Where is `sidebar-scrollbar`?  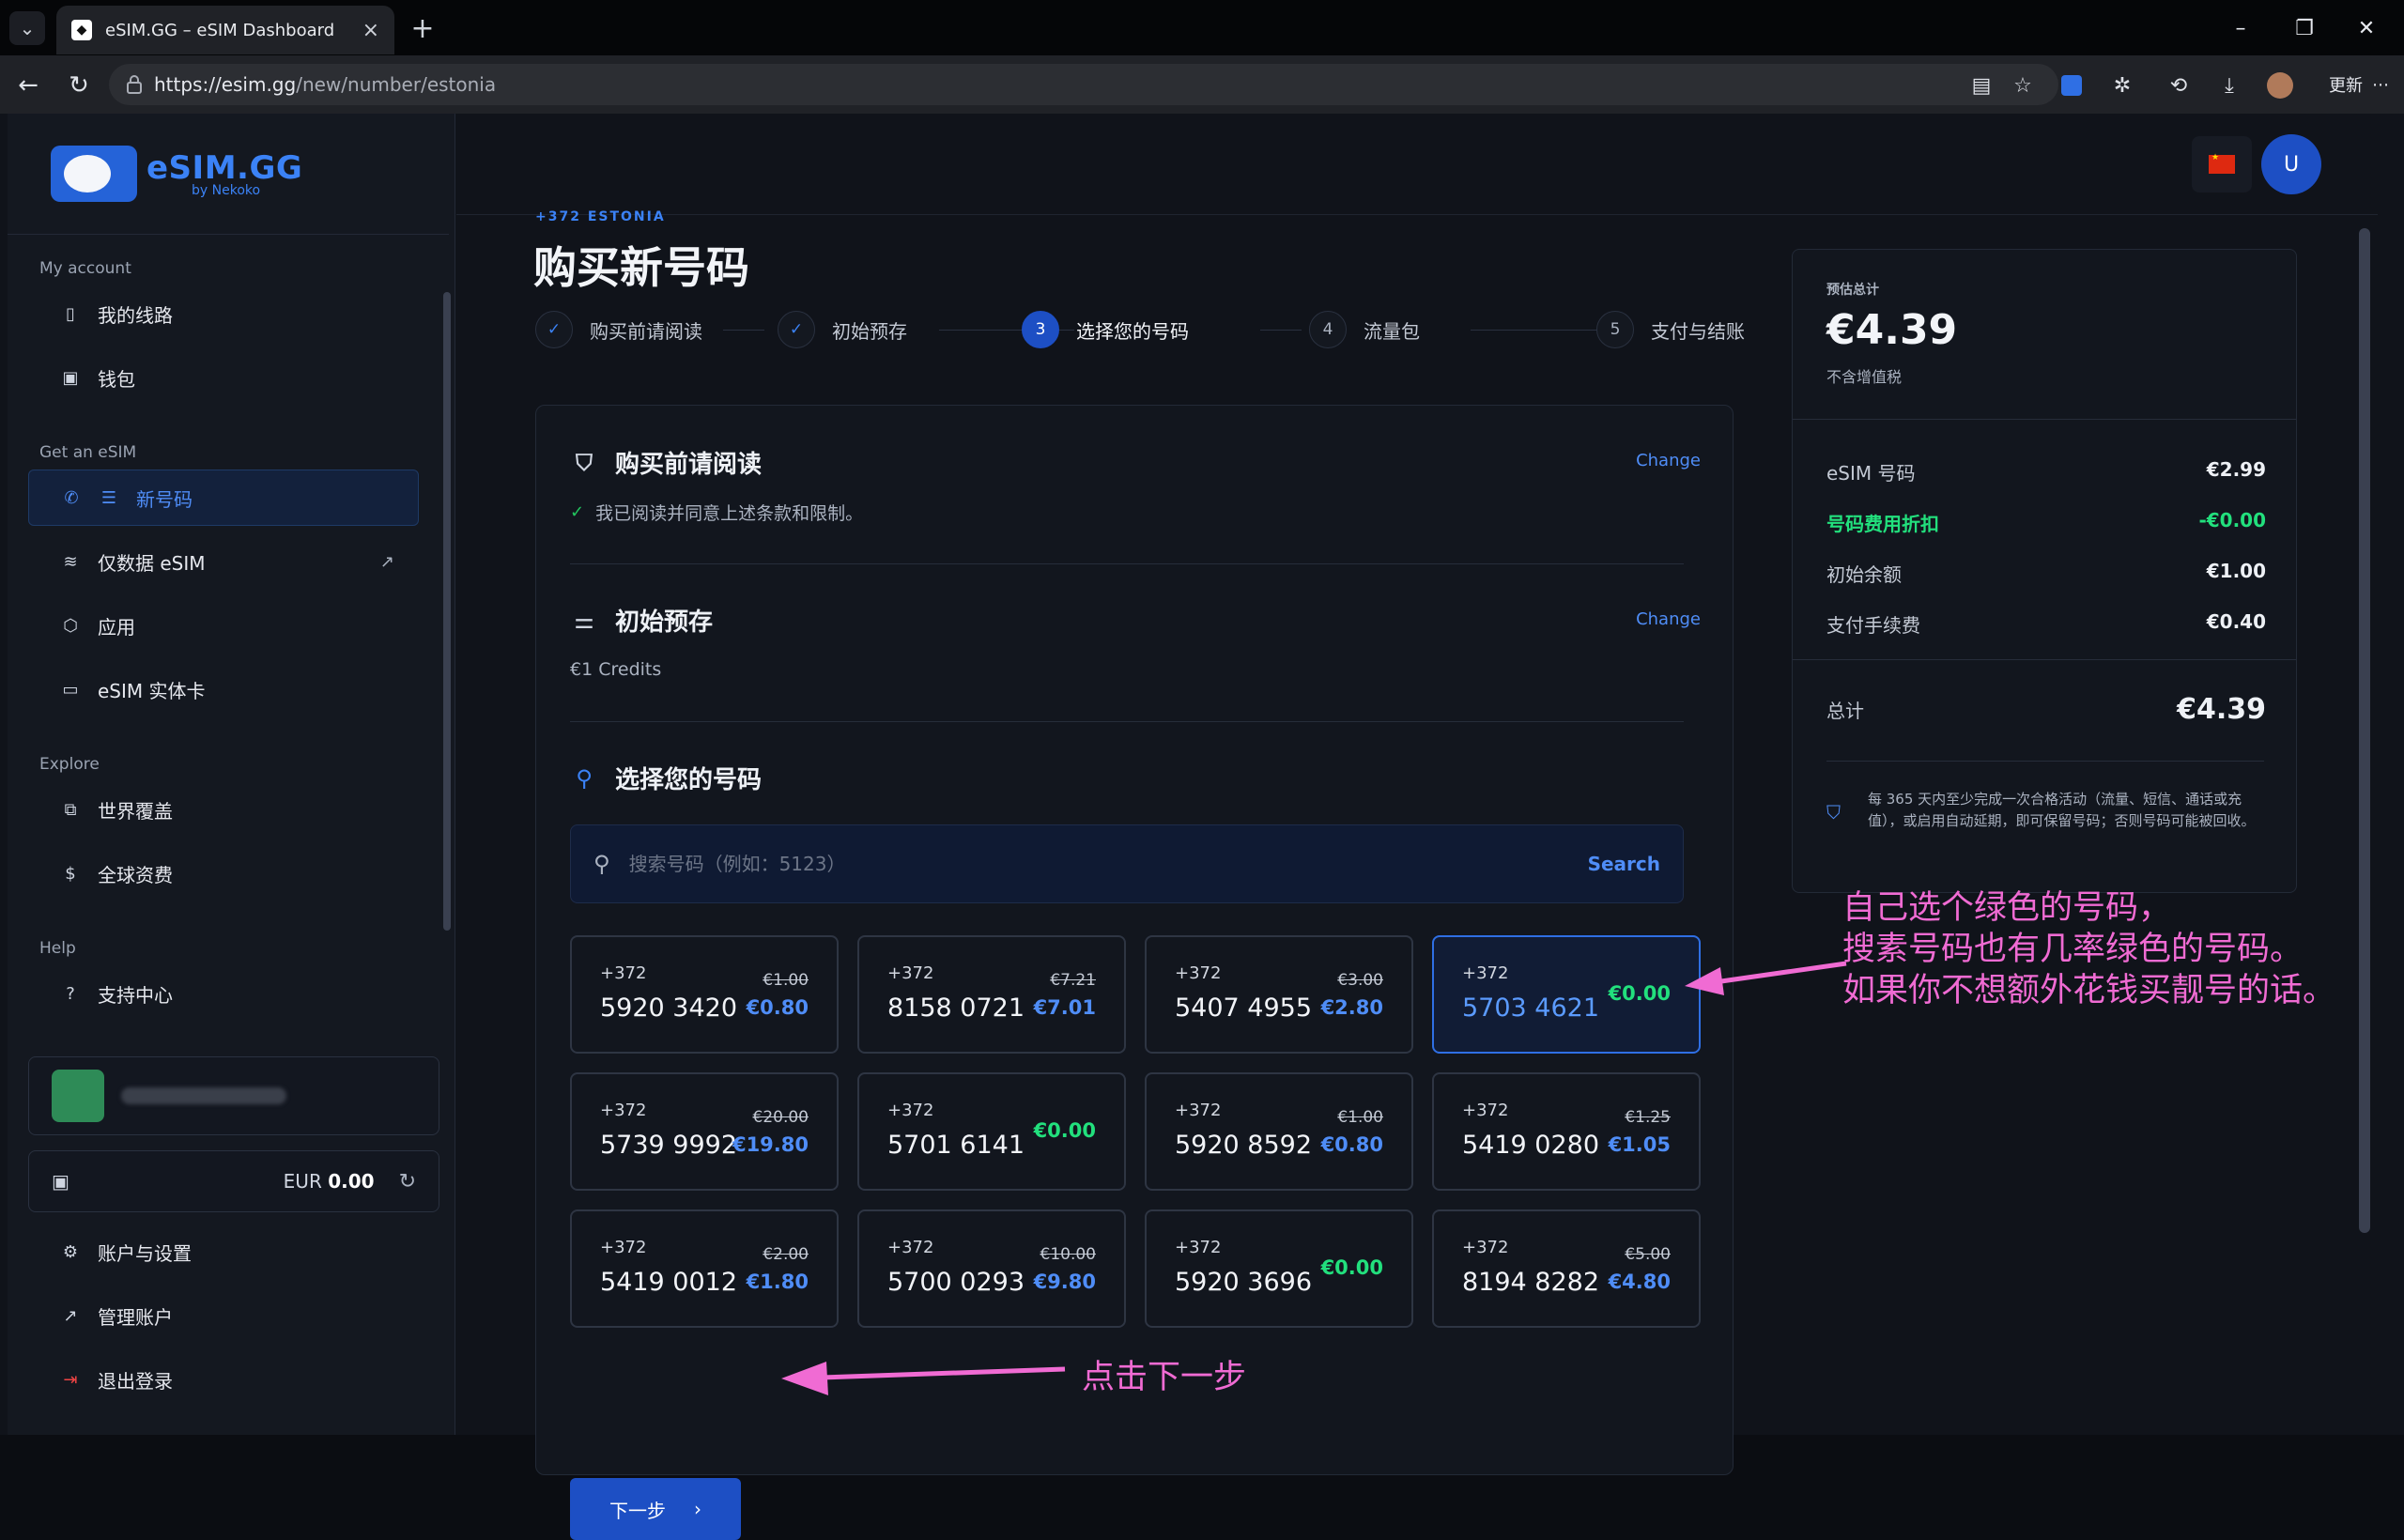
sidebar-scrollbar is located at coordinates (446, 649).